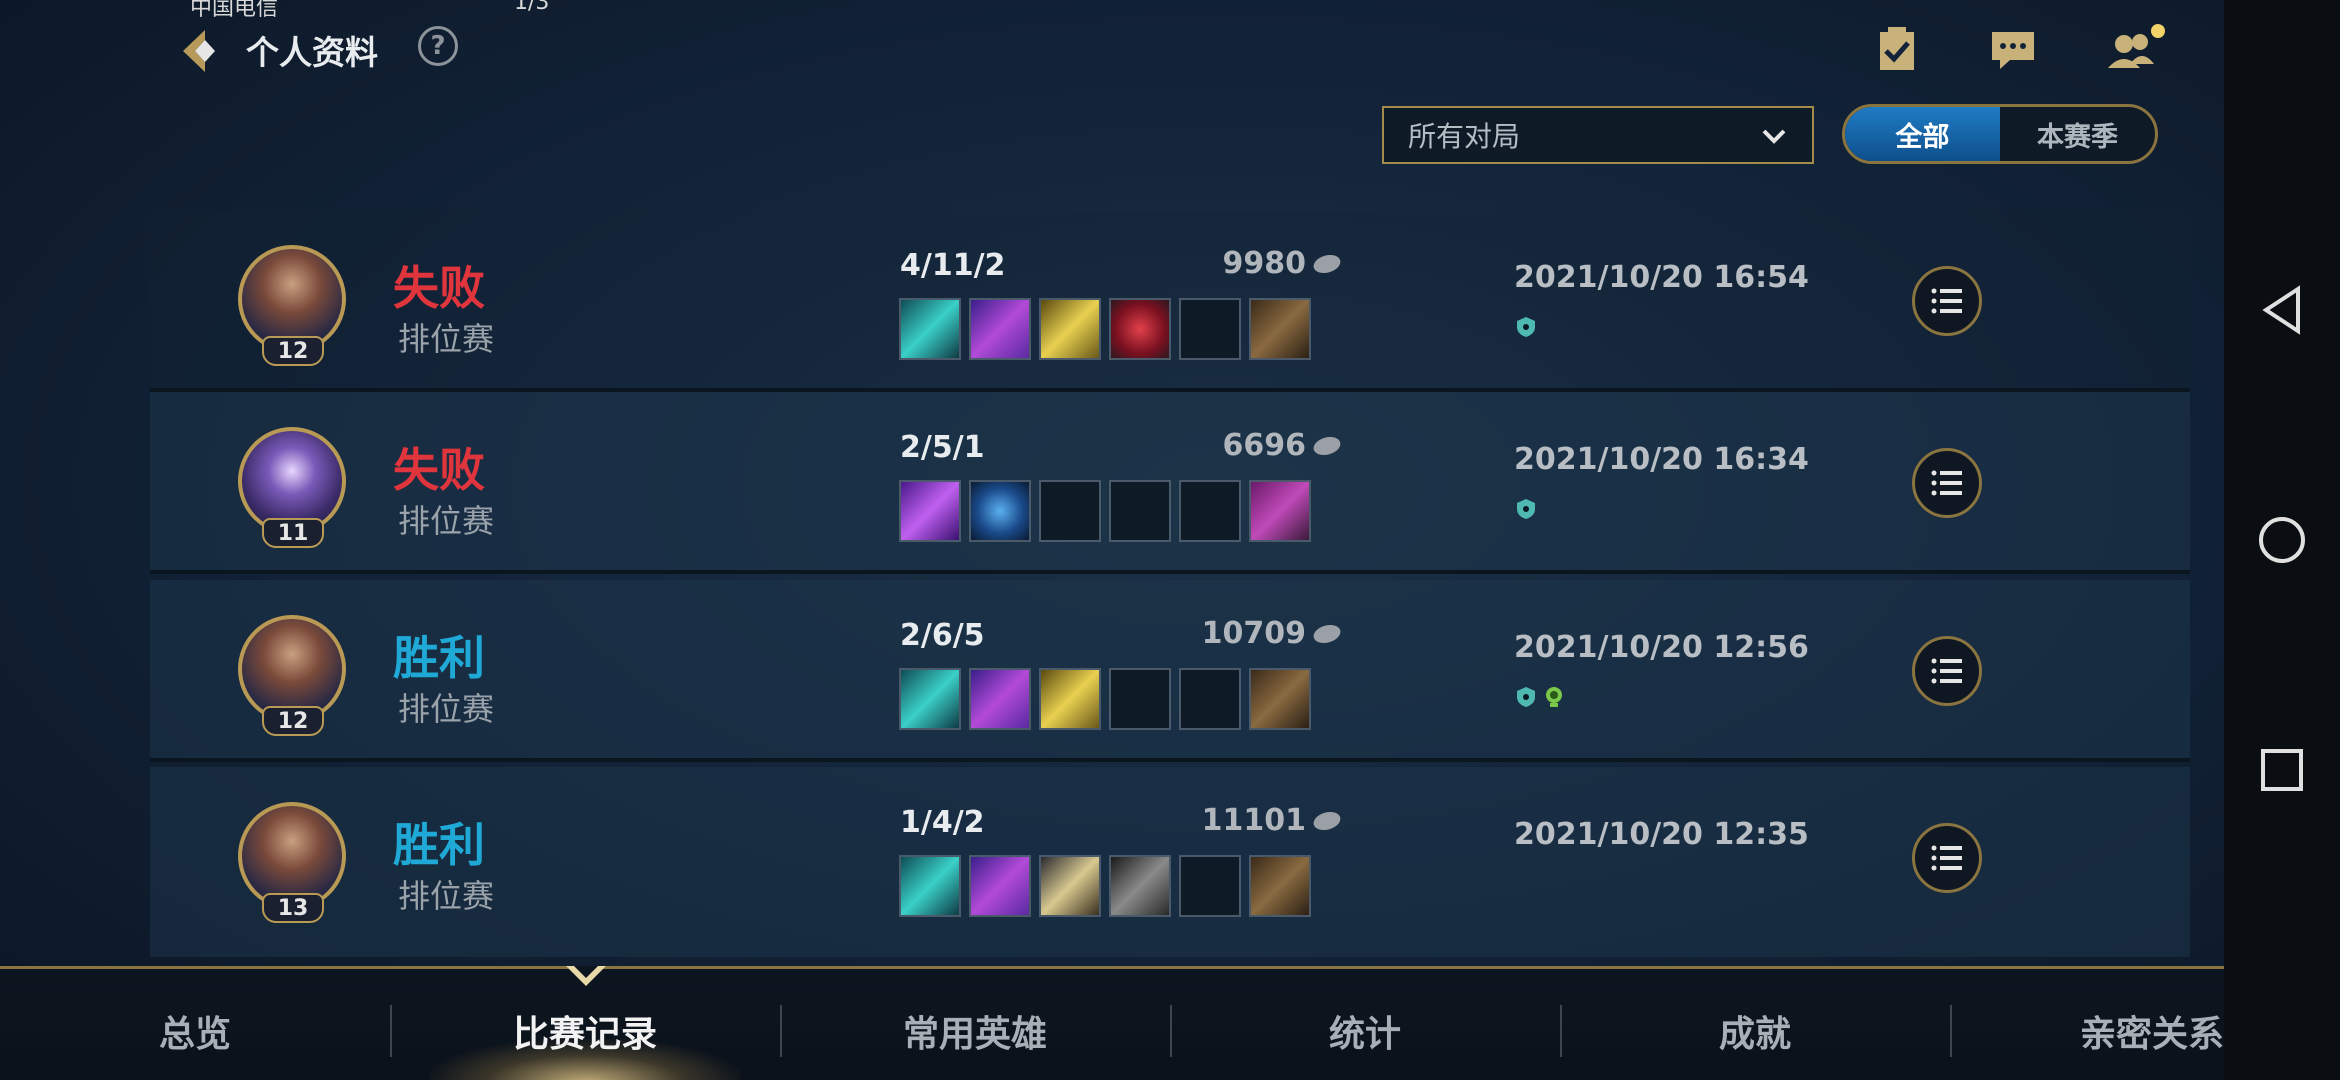 This screenshot has height=1080, width=2340. Describe the element at coordinates (1247, 263) in the screenshot. I see `match-gold: 9980` at that location.